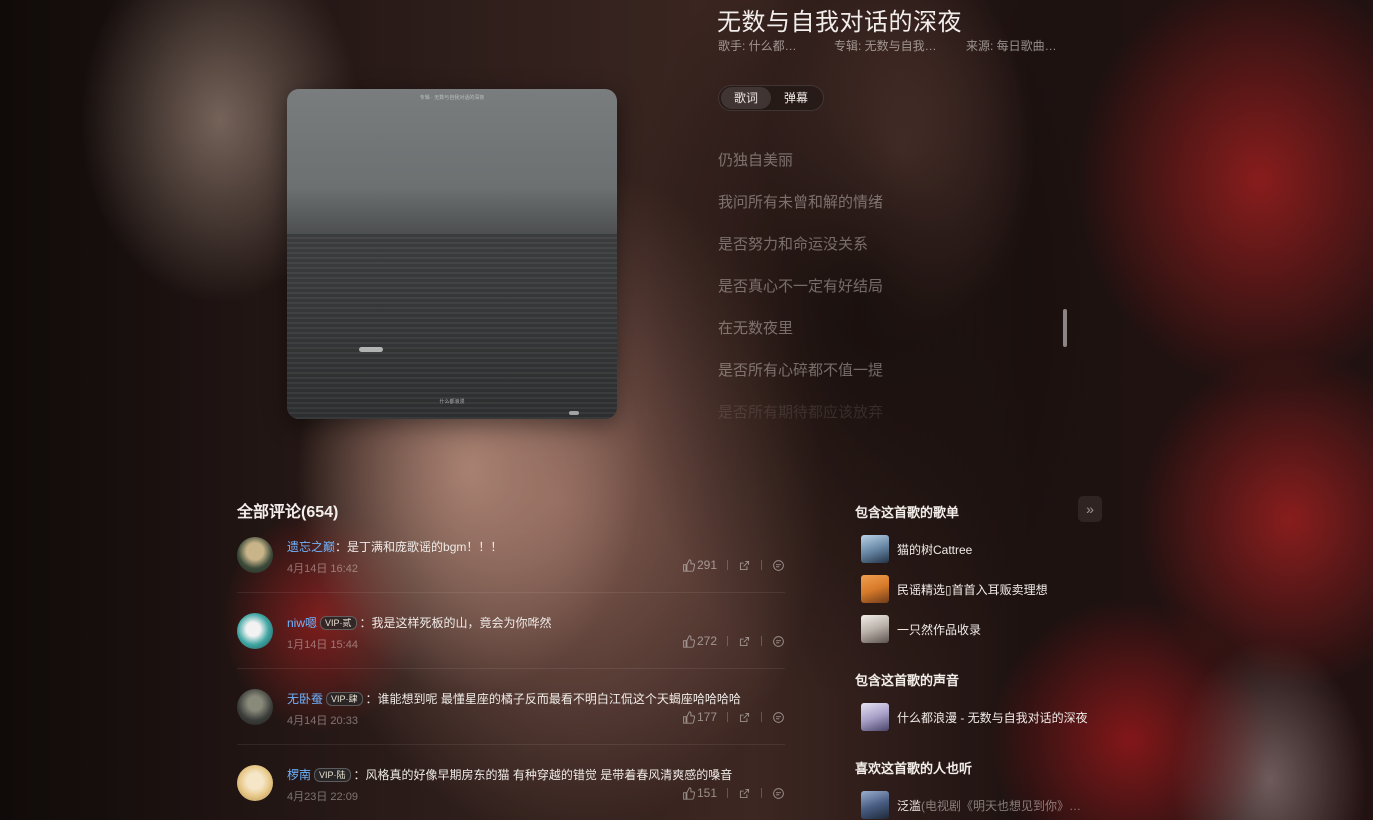 This screenshot has height=820, width=1373. Describe the element at coordinates (706, 565) in the screenshot. I see `like-count: 291` at that location.